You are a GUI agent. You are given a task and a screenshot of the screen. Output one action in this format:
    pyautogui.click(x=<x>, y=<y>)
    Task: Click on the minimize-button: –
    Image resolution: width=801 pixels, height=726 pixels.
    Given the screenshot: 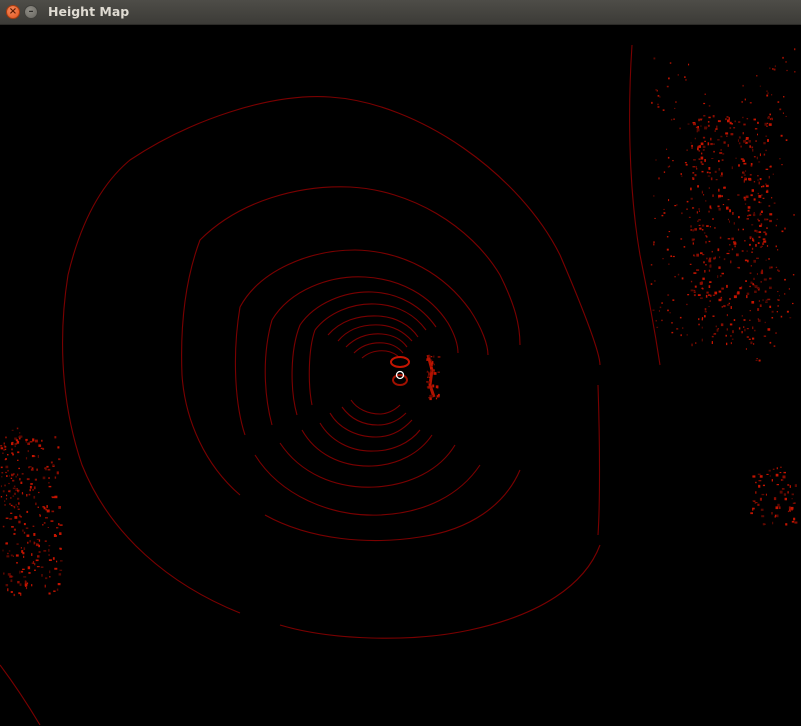 What is the action you would take?
    pyautogui.click(x=31, y=12)
    